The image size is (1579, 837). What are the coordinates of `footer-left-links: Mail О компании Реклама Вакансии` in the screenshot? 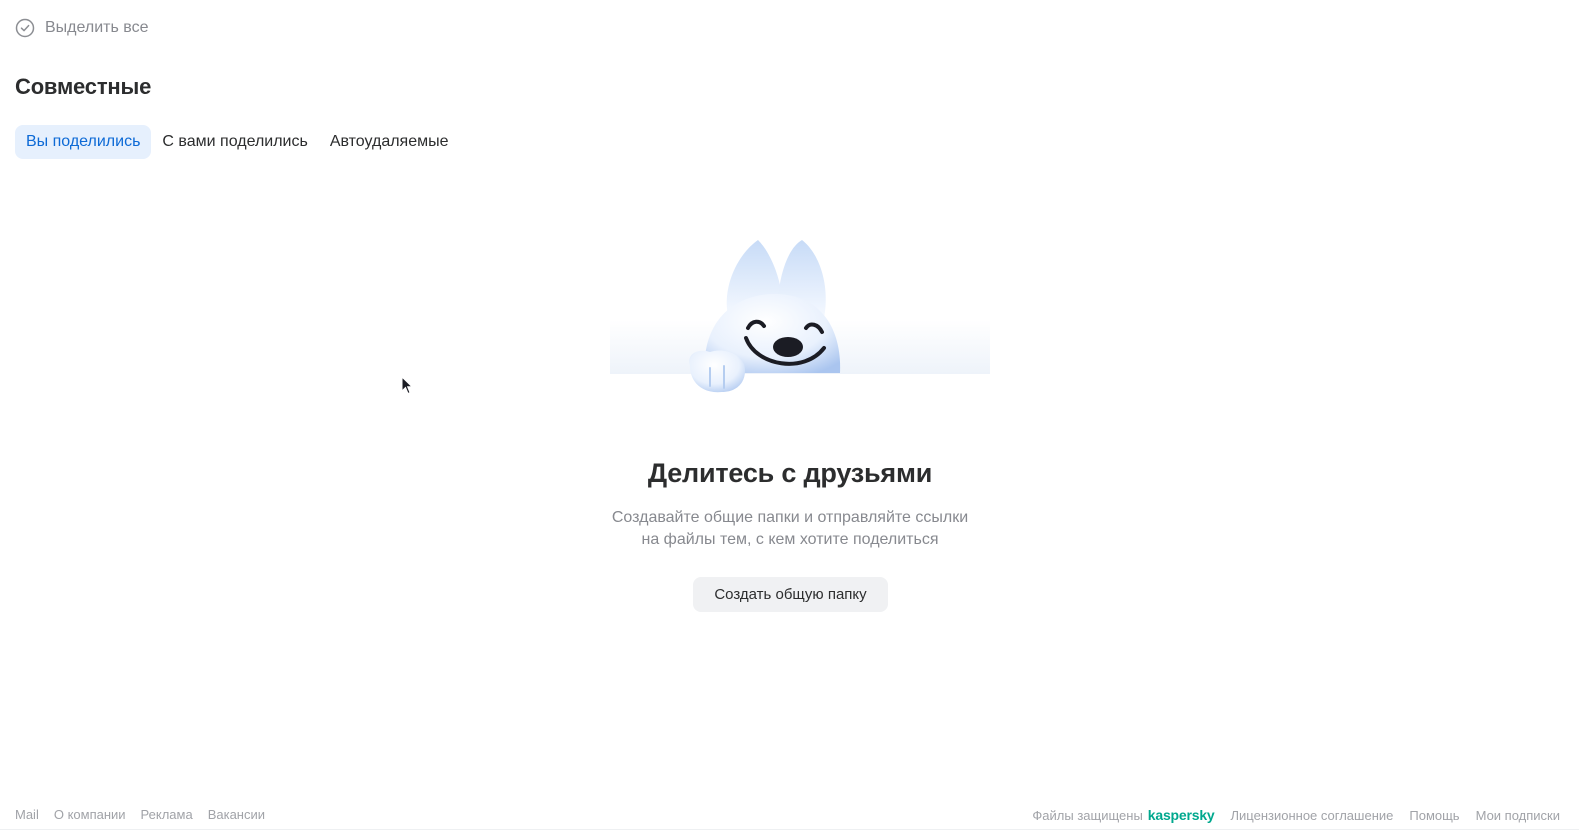 It's located at (140, 814).